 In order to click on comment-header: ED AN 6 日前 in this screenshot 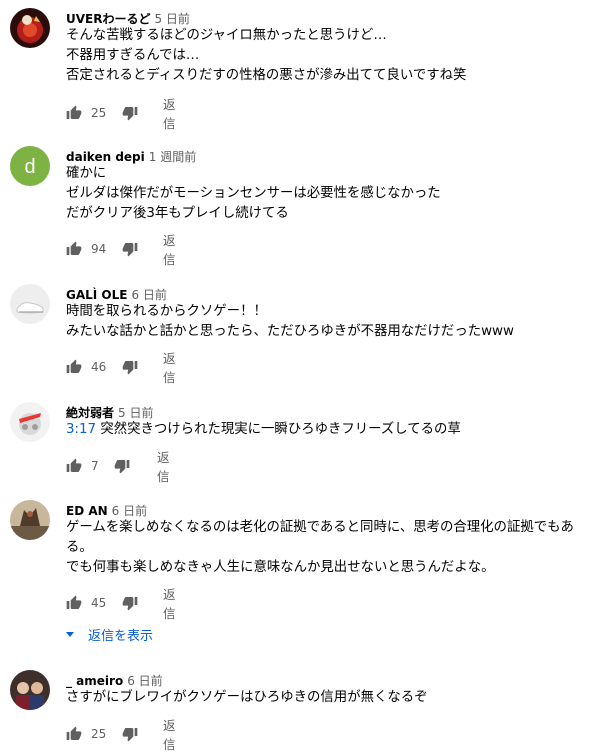, I will do `click(106, 509)`.